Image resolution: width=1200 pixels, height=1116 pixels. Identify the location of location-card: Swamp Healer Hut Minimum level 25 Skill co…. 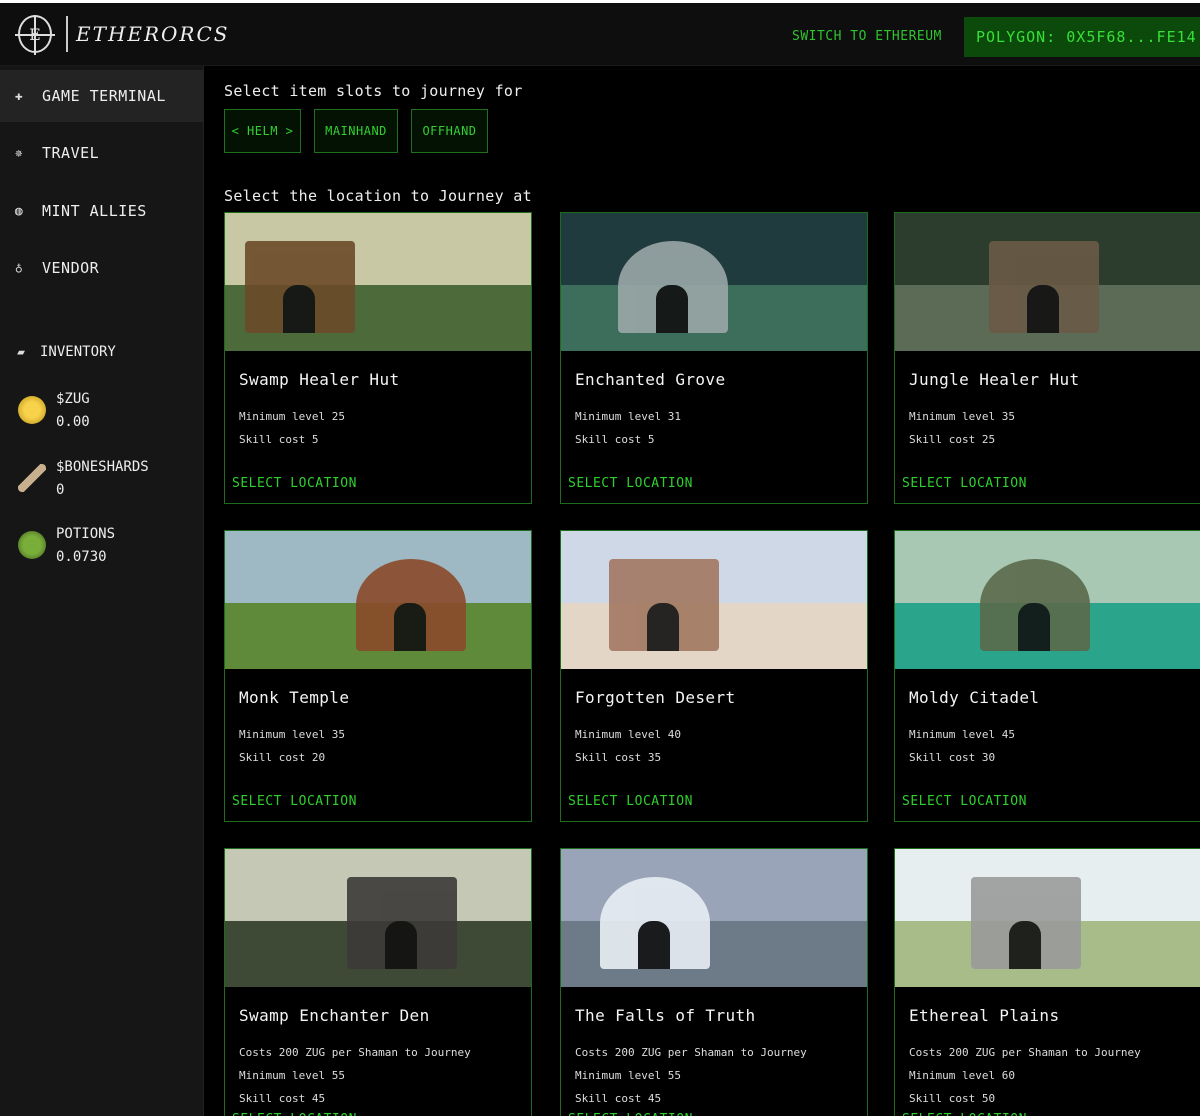
(378, 358).